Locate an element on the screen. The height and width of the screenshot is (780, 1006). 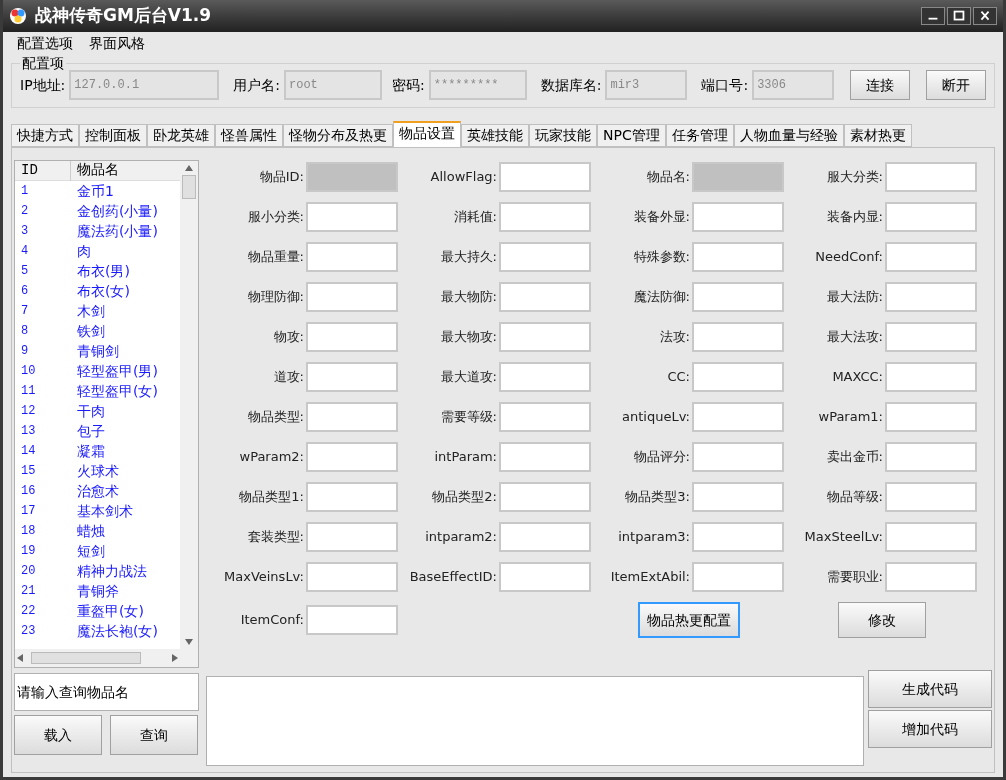
search-field: 请输入查询物品名 is located at coordinates (106, 692).